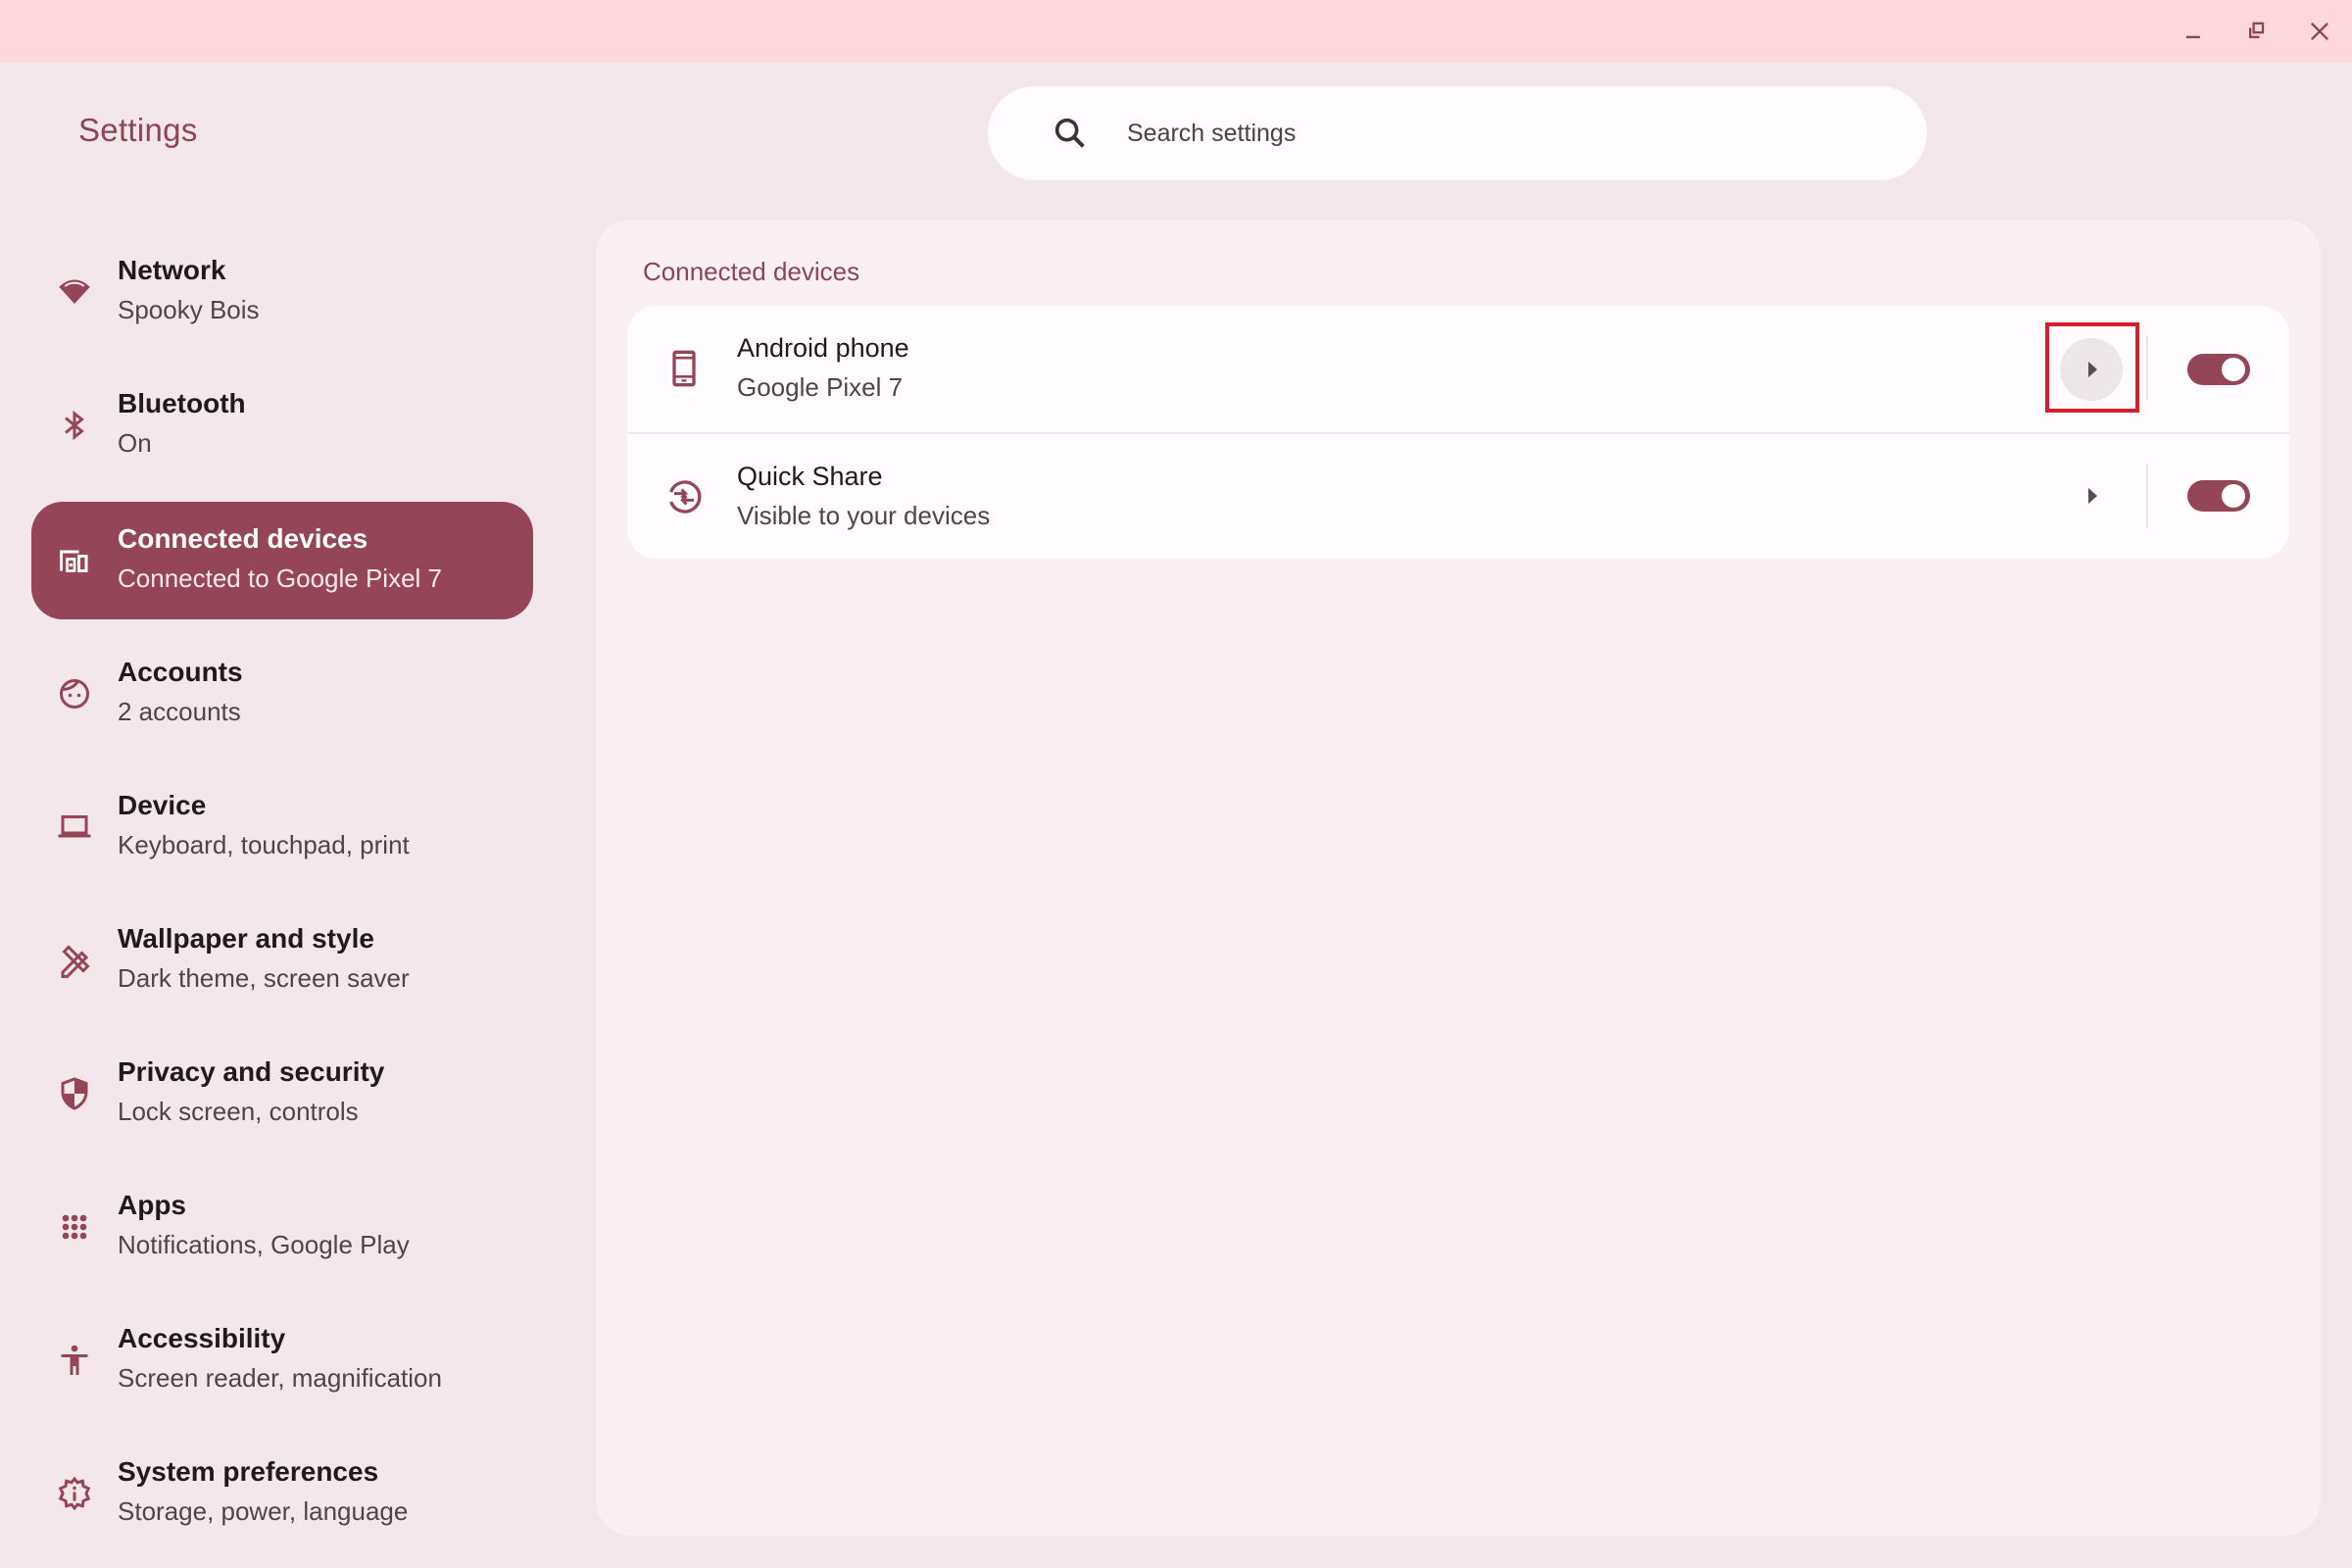 The height and width of the screenshot is (1568, 2352). Describe the element at coordinates (74, 560) in the screenshot. I see `connected-devices-icon` at that location.